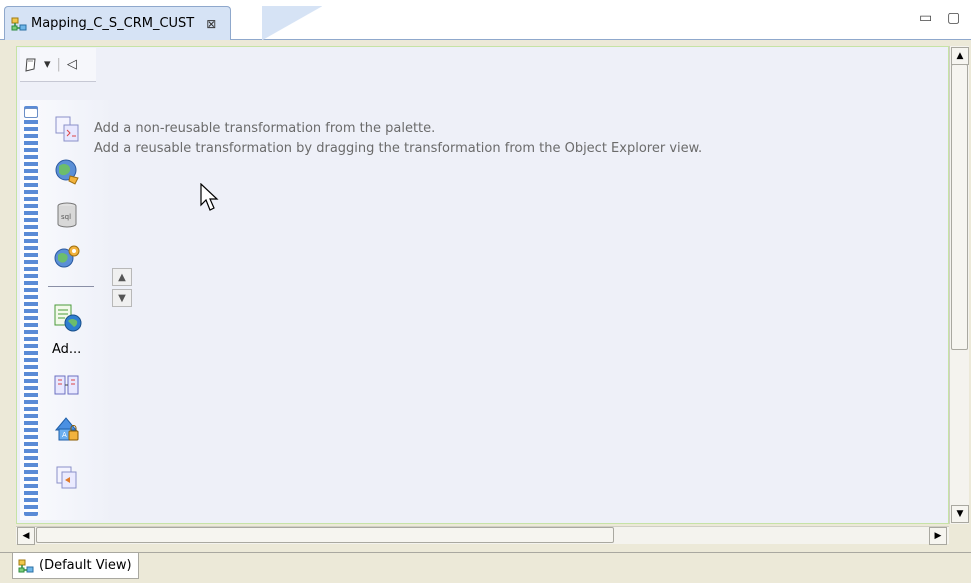  I want to click on palette-scroll-up-button: ▲, so click(122, 277).